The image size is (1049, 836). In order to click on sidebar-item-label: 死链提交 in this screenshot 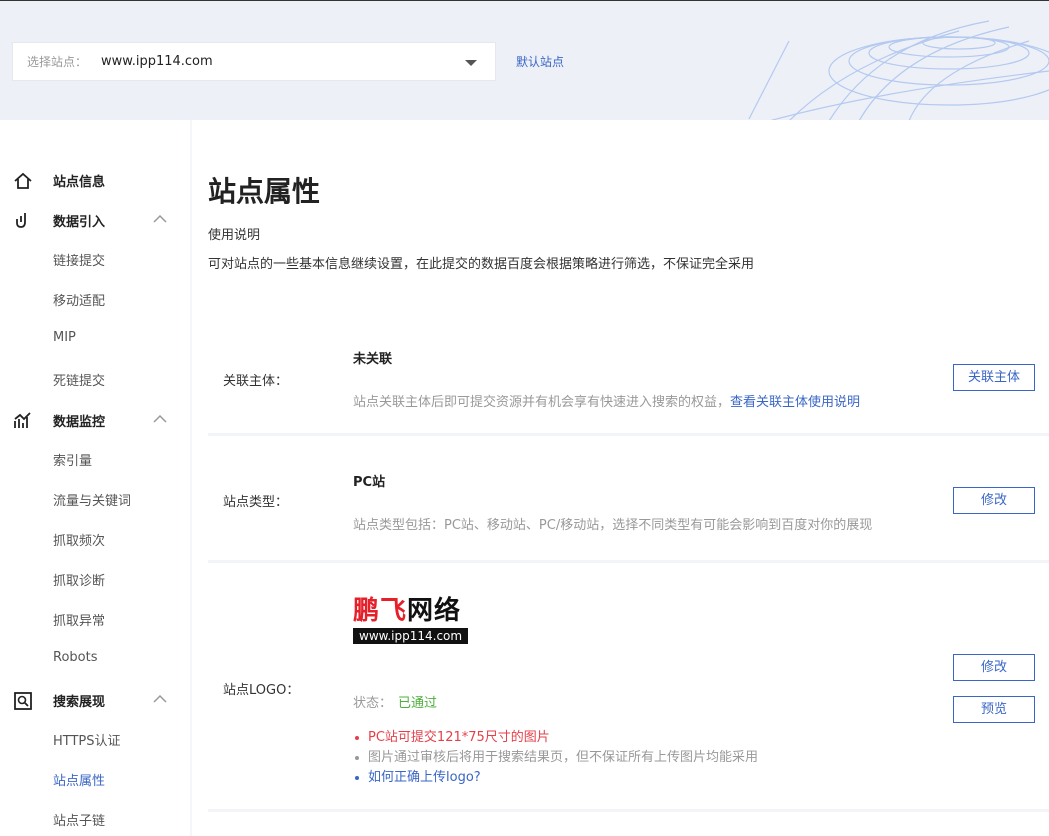, I will do `click(79, 381)`.